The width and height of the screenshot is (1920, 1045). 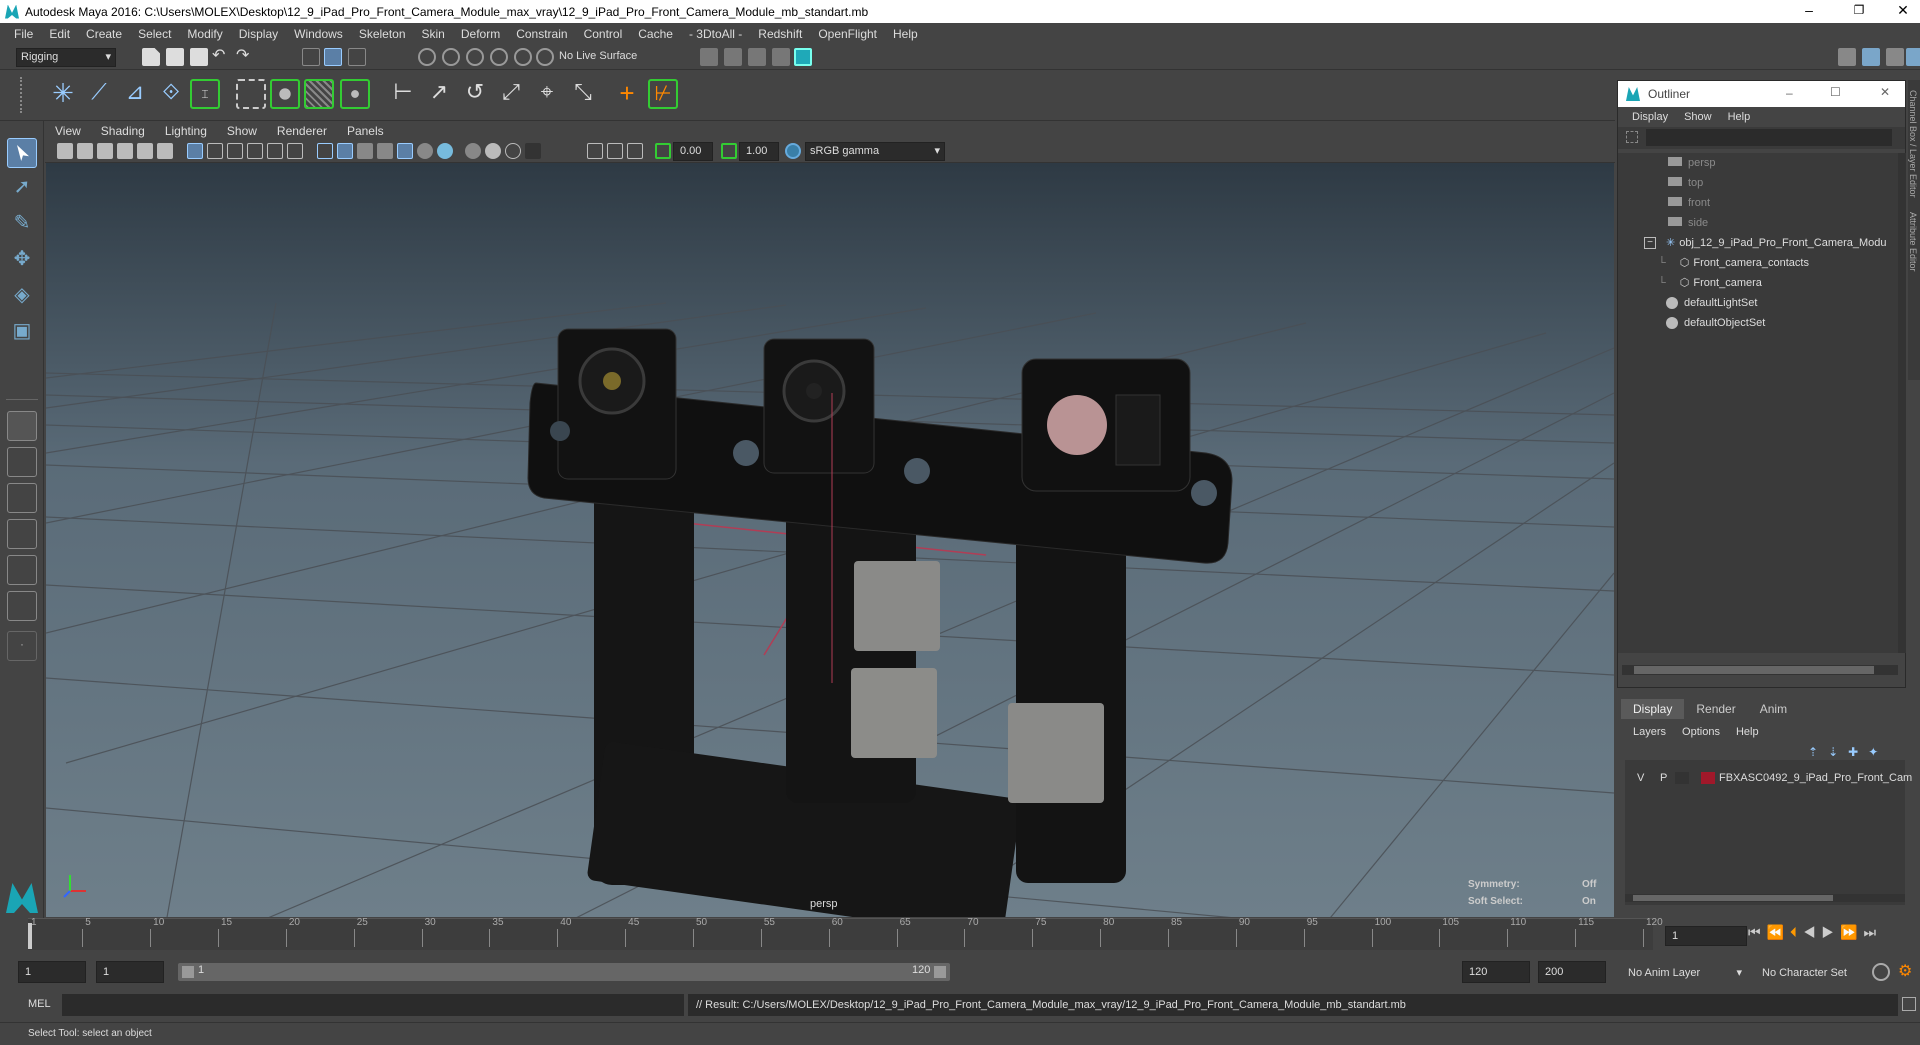 What do you see at coordinates (781, 57) in the screenshot?
I see `render-settings-icon` at bounding box center [781, 57].